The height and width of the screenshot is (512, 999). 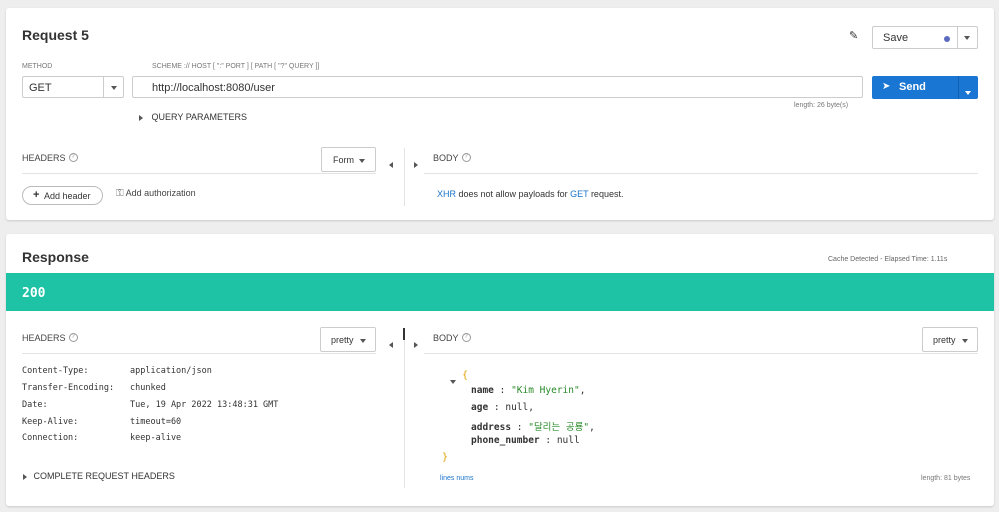 What do you see at coordinates (343, 160) in the screenshot?
I see `headers-mode-value: Form` at bounding box center [343, 160].